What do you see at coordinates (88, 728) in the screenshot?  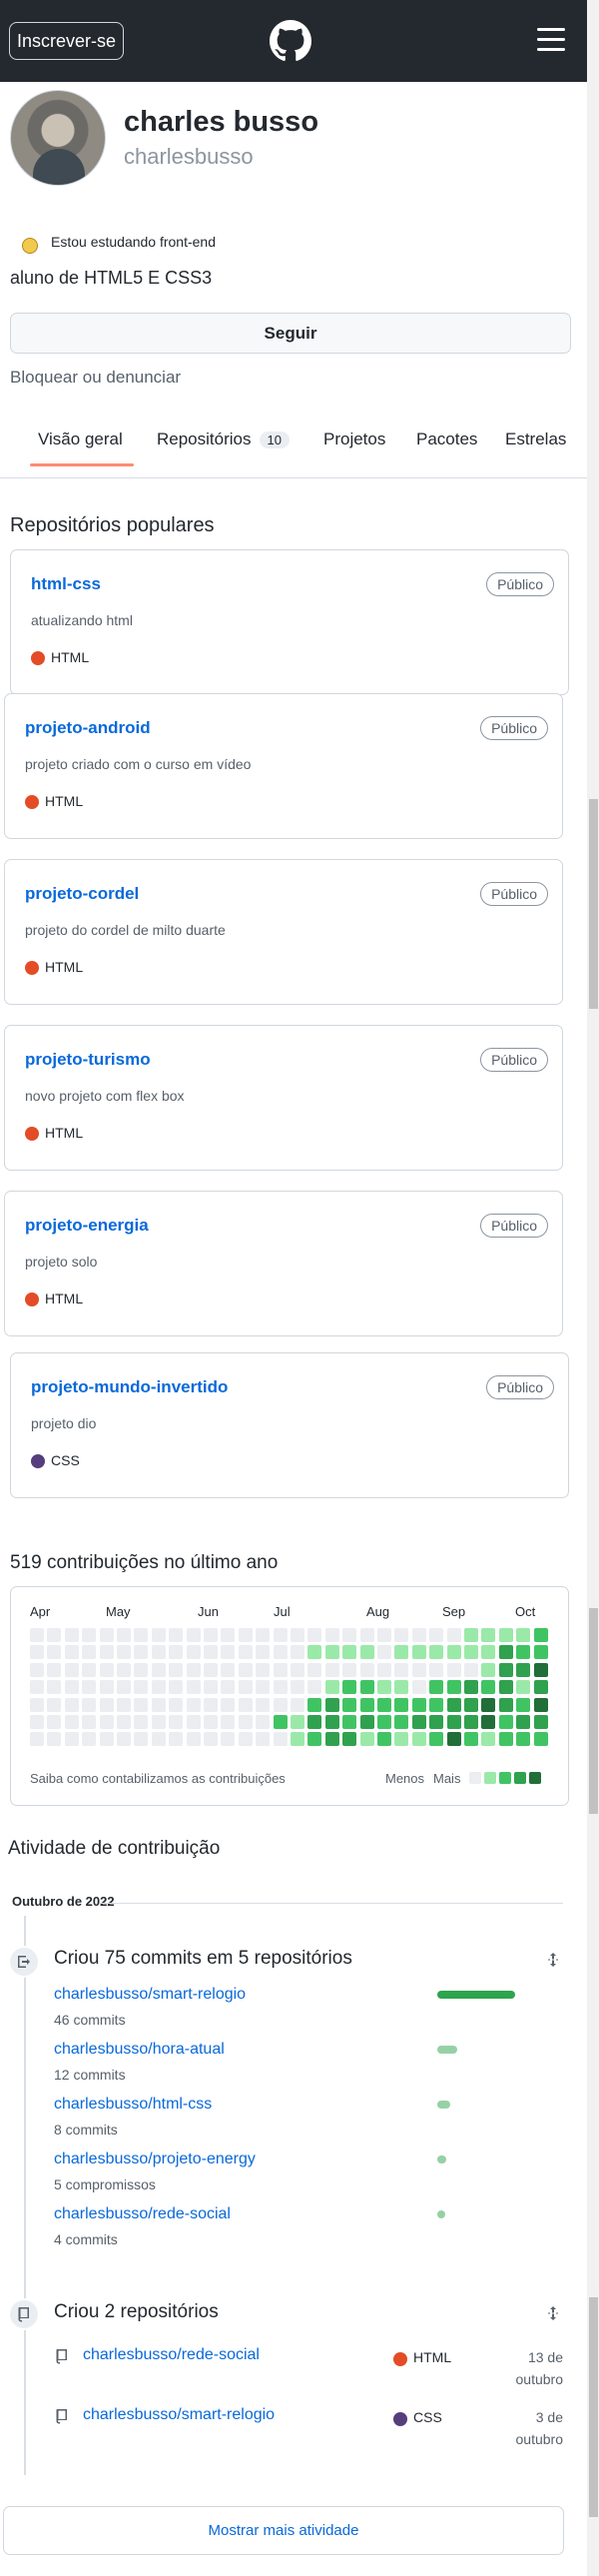 I see `repo-link: projeto-android` at bounding box center [88, 728].